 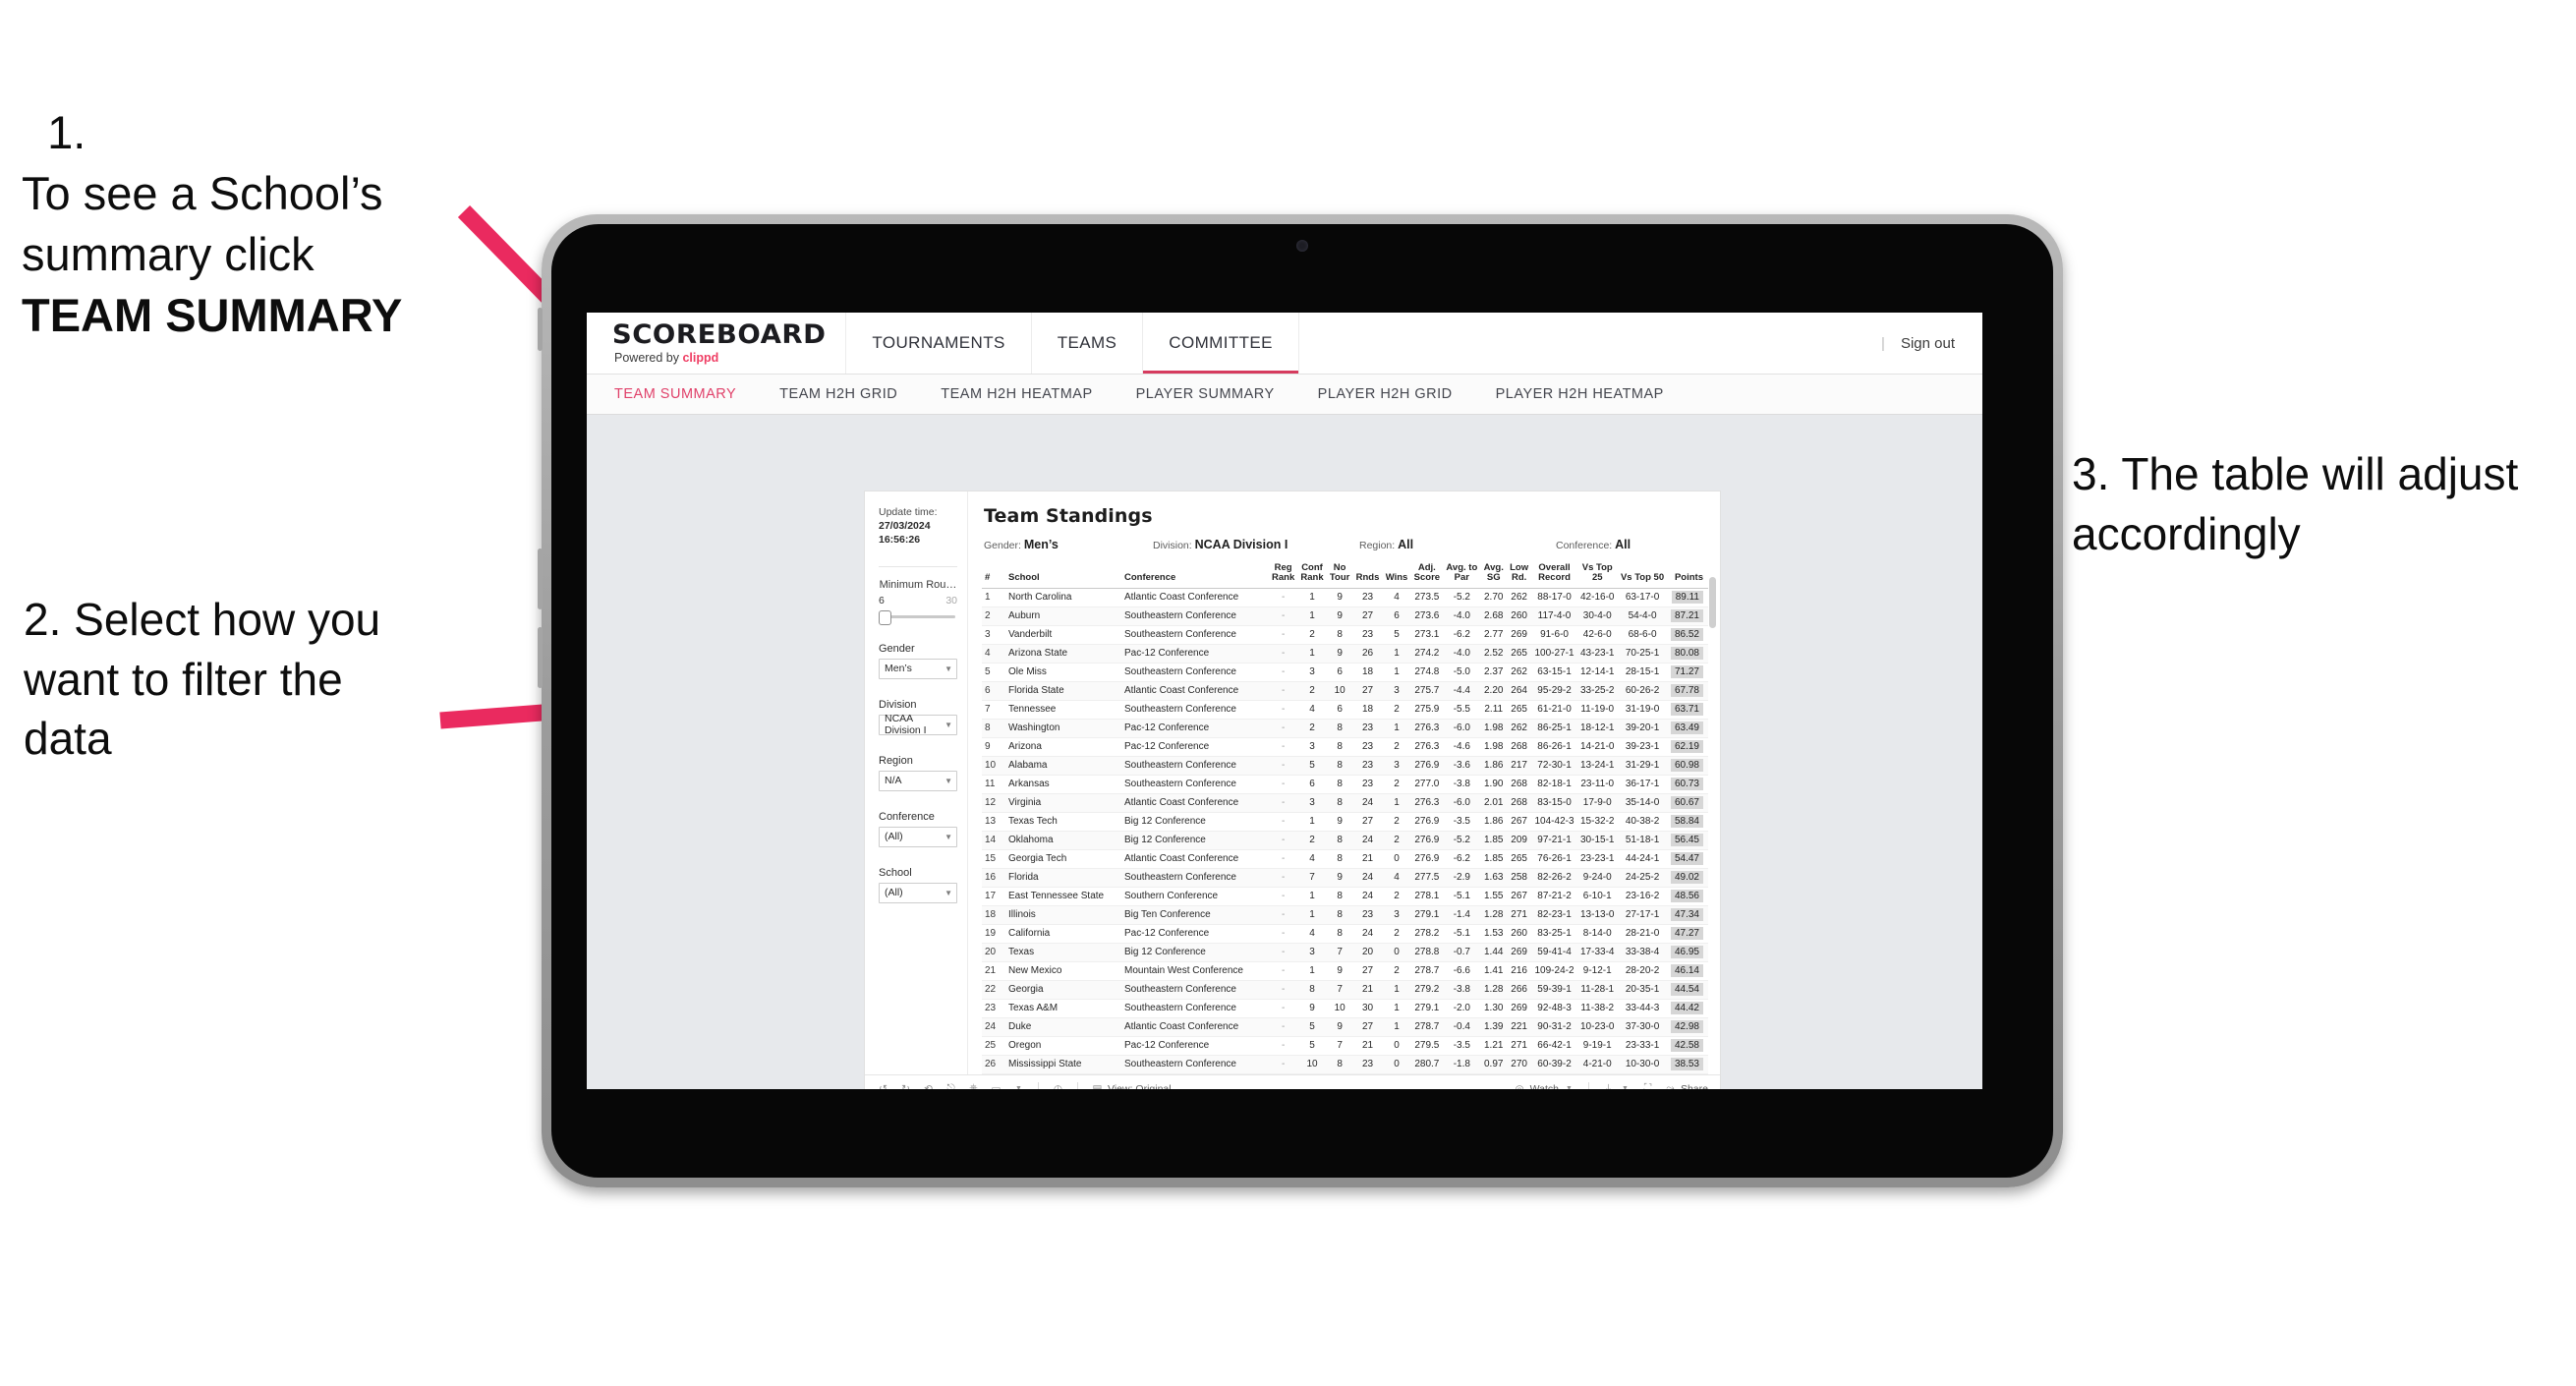 What do you see at coordinates (1712, 603) in the screenshot?
I see `table-vertical-scrollbar` at bounding box center [1712, 603].